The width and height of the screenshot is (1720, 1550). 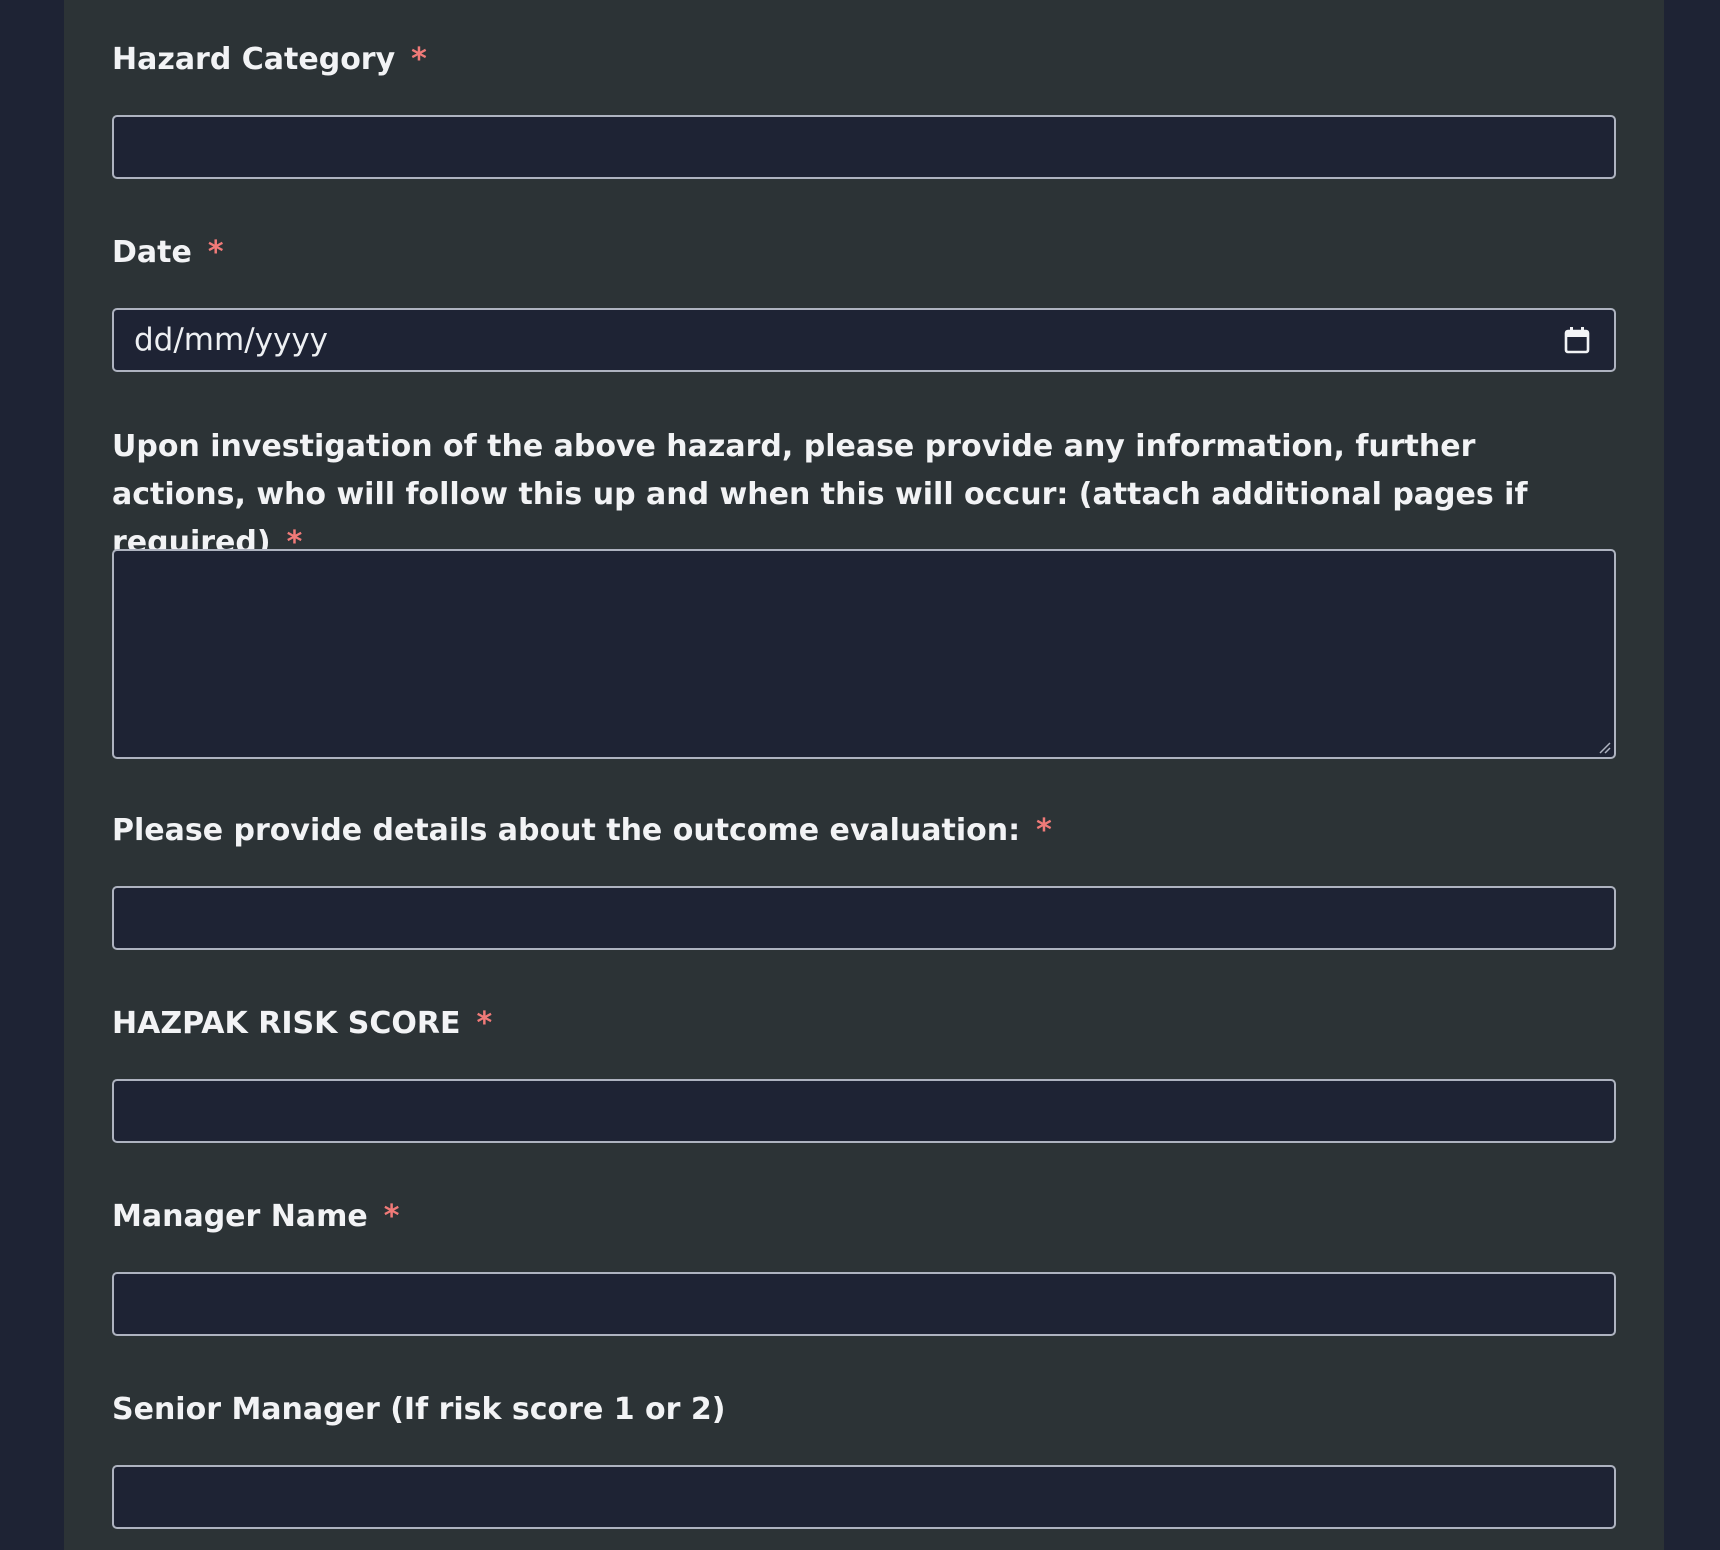 What do you see at coordinates (864, 300) in the screenshot?
I see `date-field: Date * dd/mm/yyyy` at bounding box center [864, 300].